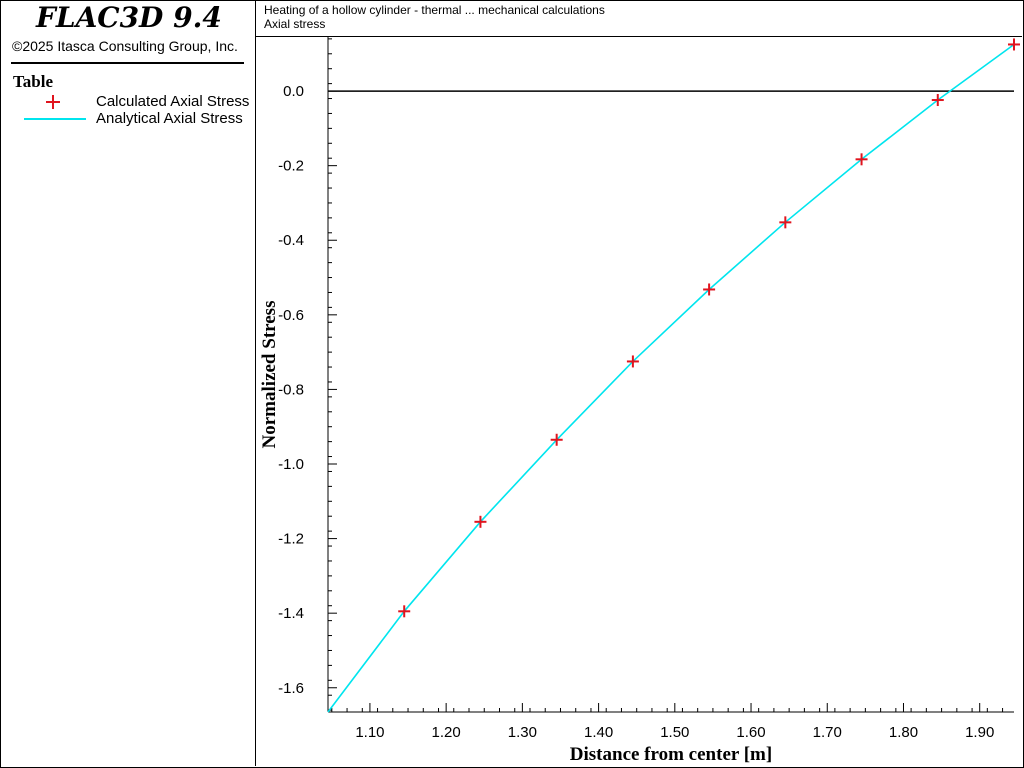  Describe the element at coordinates (827, 732) in the screenshot. I see `x-tick-label: 1.70` at that location.